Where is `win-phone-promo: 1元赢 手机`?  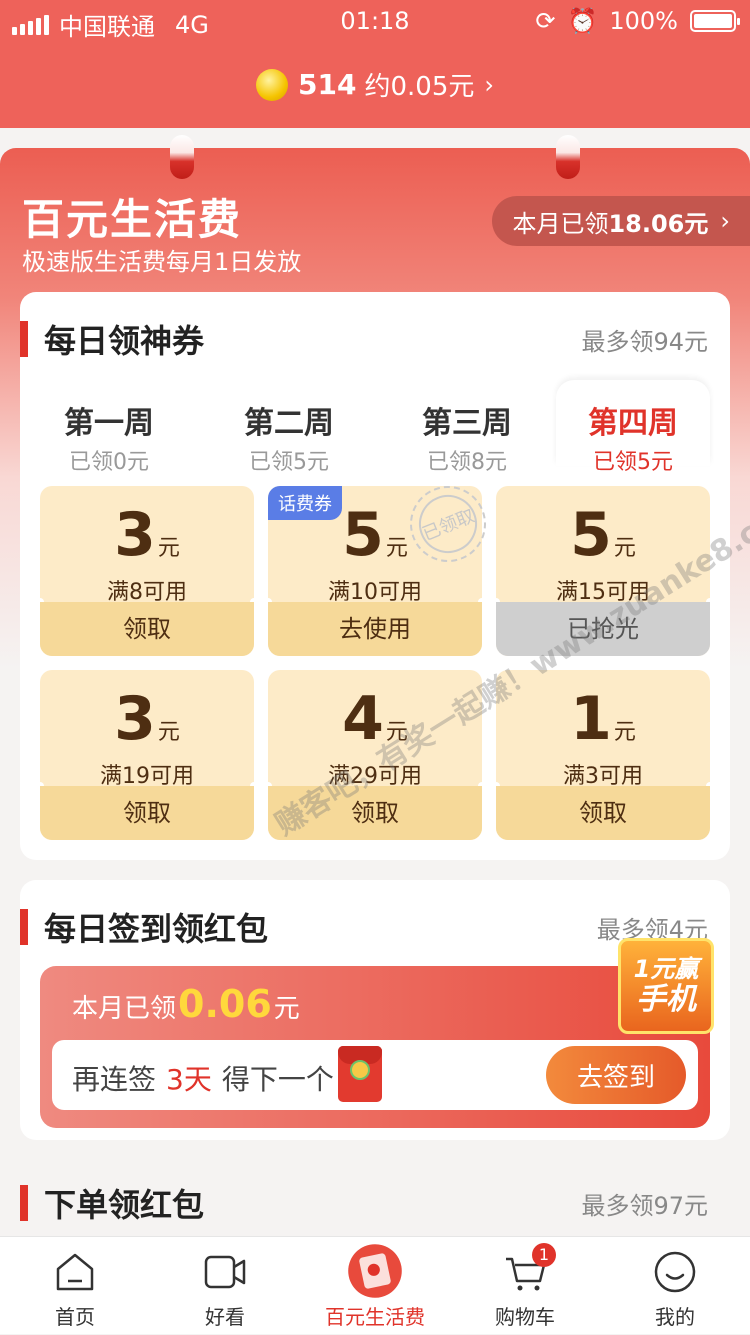 win-phone-promo: 1元赢 手机 is located at coordinates (666, 986).